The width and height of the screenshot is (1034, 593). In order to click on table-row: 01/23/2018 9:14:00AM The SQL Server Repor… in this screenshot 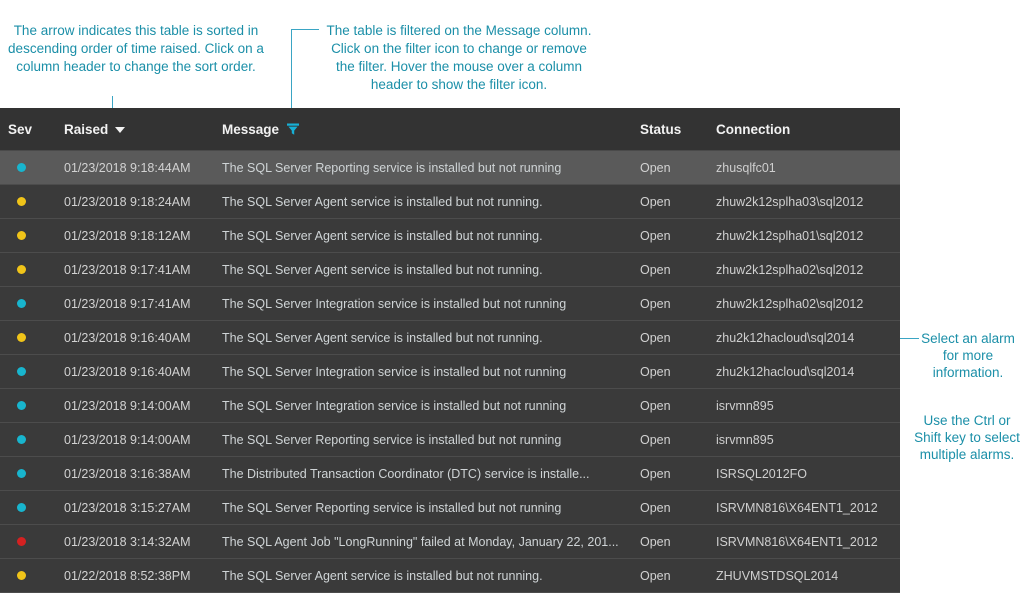, I will do `click(450, 440)`.